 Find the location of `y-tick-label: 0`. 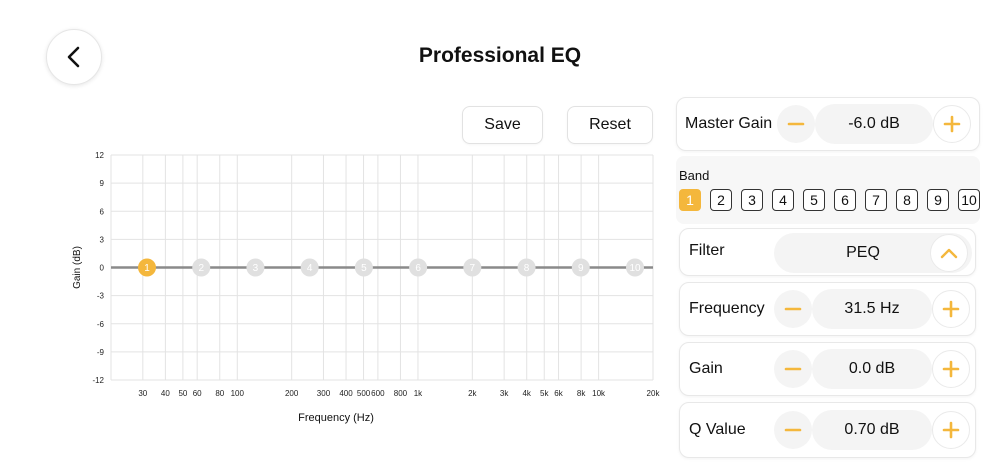

y-tick-label: 0 is located at coordinates (102, 268).